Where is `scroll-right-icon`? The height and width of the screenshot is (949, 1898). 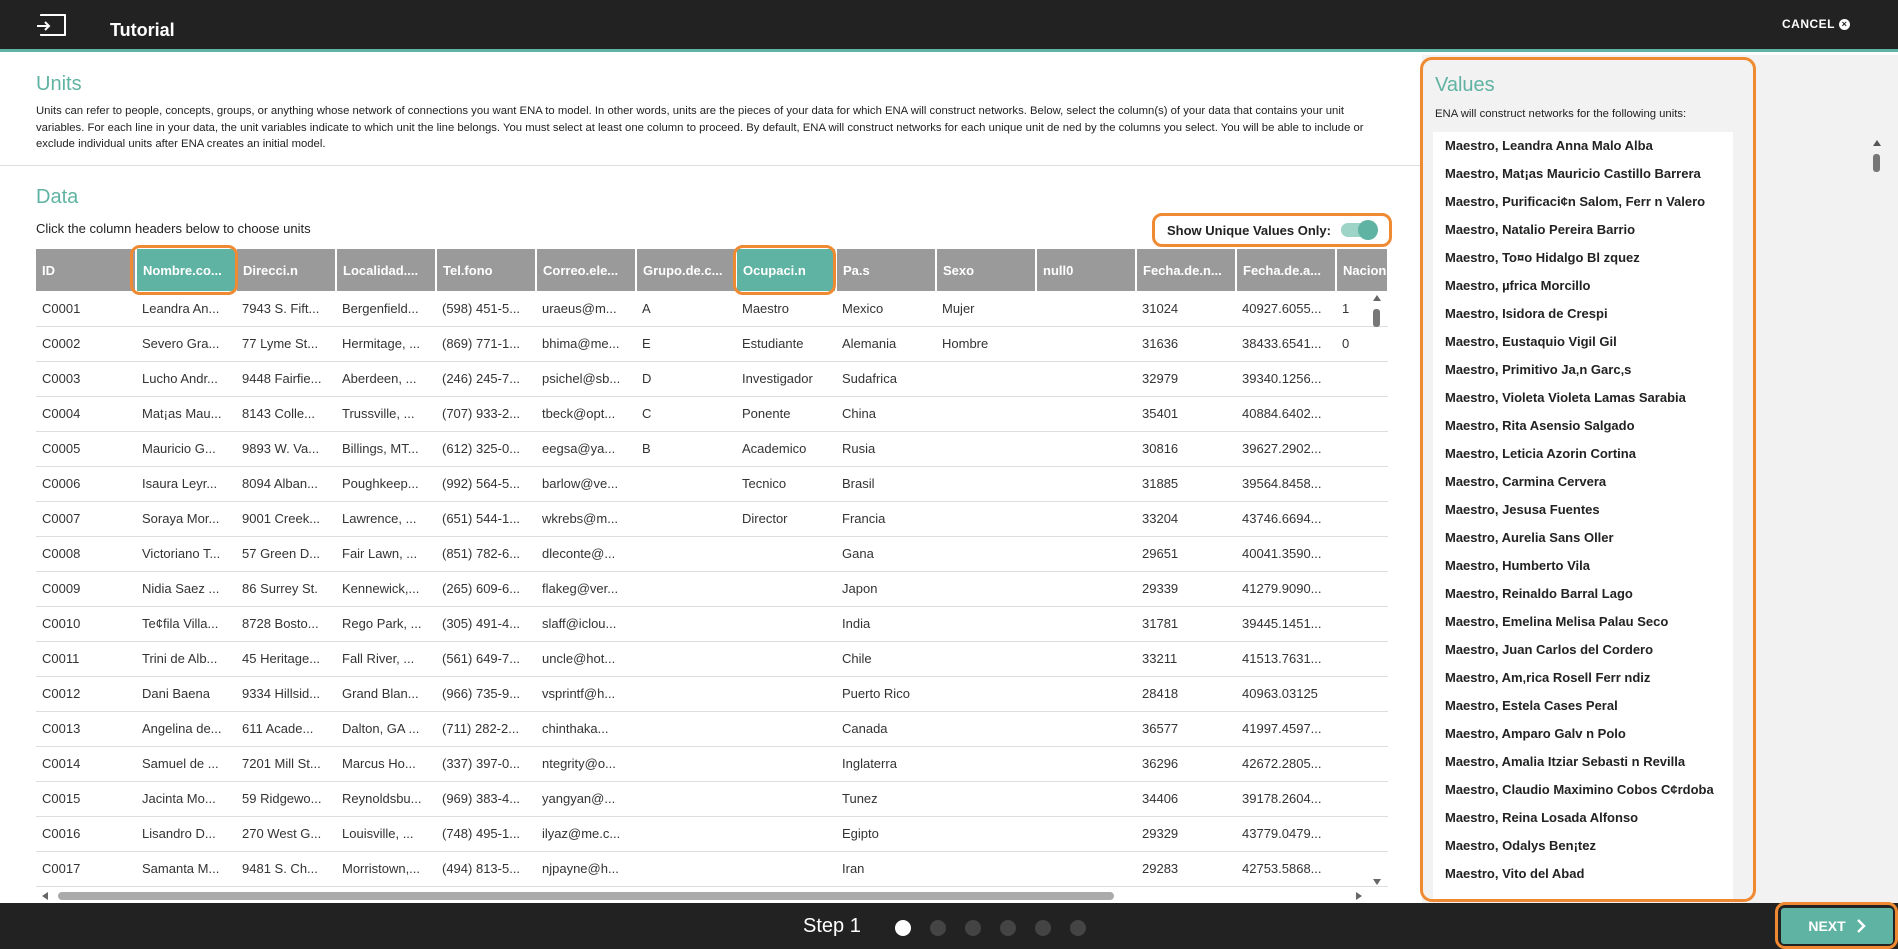
scroll-right-icon is located at coordinates (1359, 896).